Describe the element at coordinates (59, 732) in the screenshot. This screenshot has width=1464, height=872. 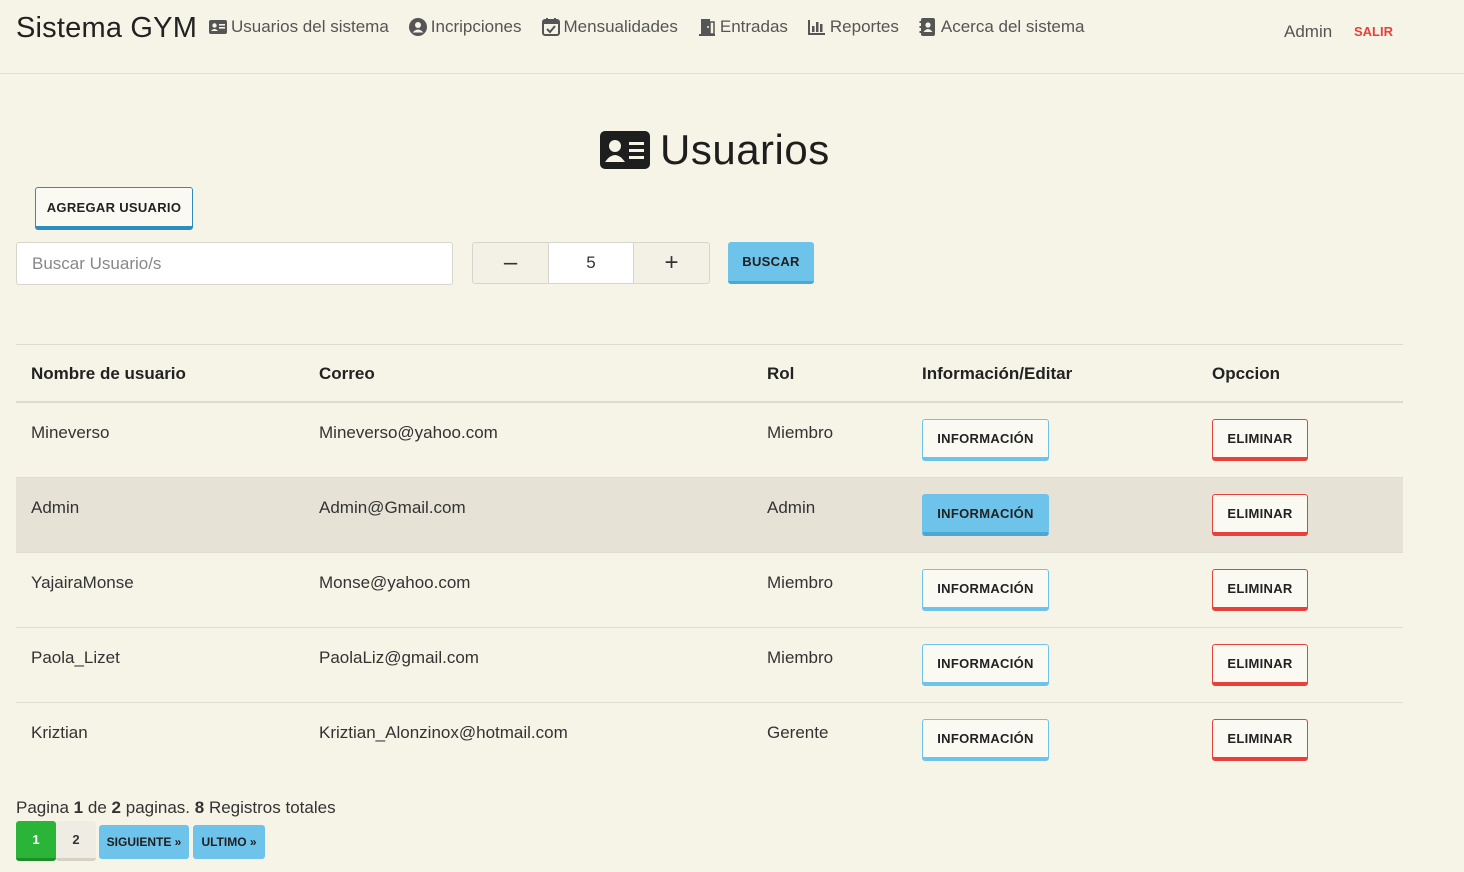
I see `cell-username: Kriztian` at that location.